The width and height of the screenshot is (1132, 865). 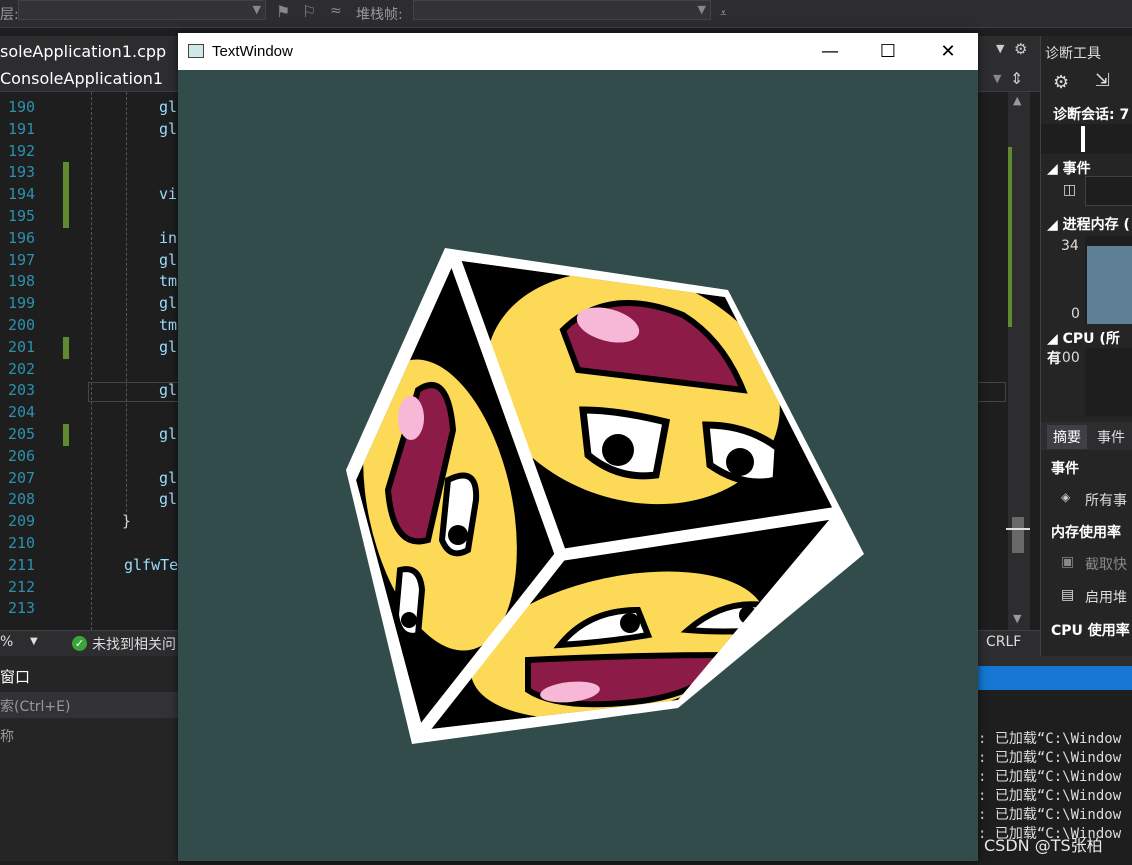 I want to click on line-number: 200, so click(x=22, y=325).